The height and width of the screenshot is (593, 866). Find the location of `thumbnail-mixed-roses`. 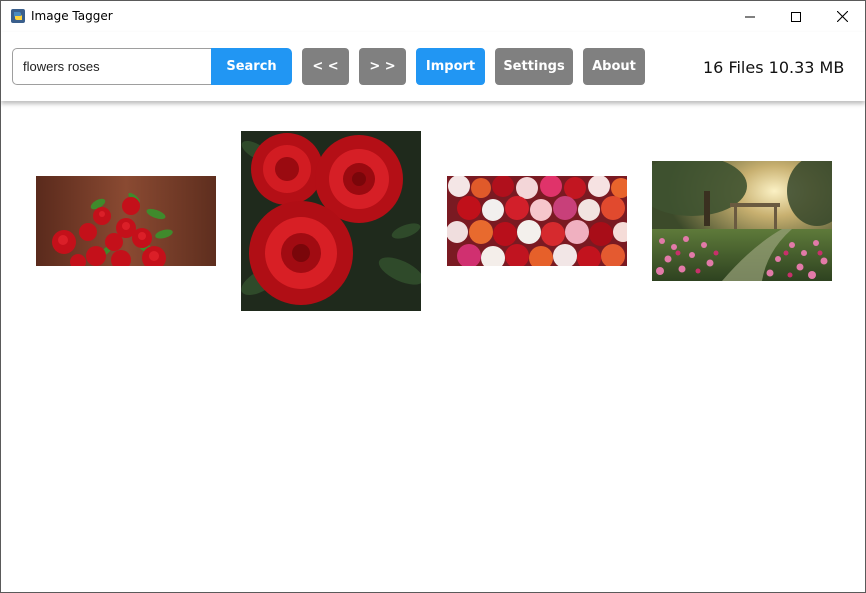

thumbnail-mixed-roses is located at coordinates (537, 221).